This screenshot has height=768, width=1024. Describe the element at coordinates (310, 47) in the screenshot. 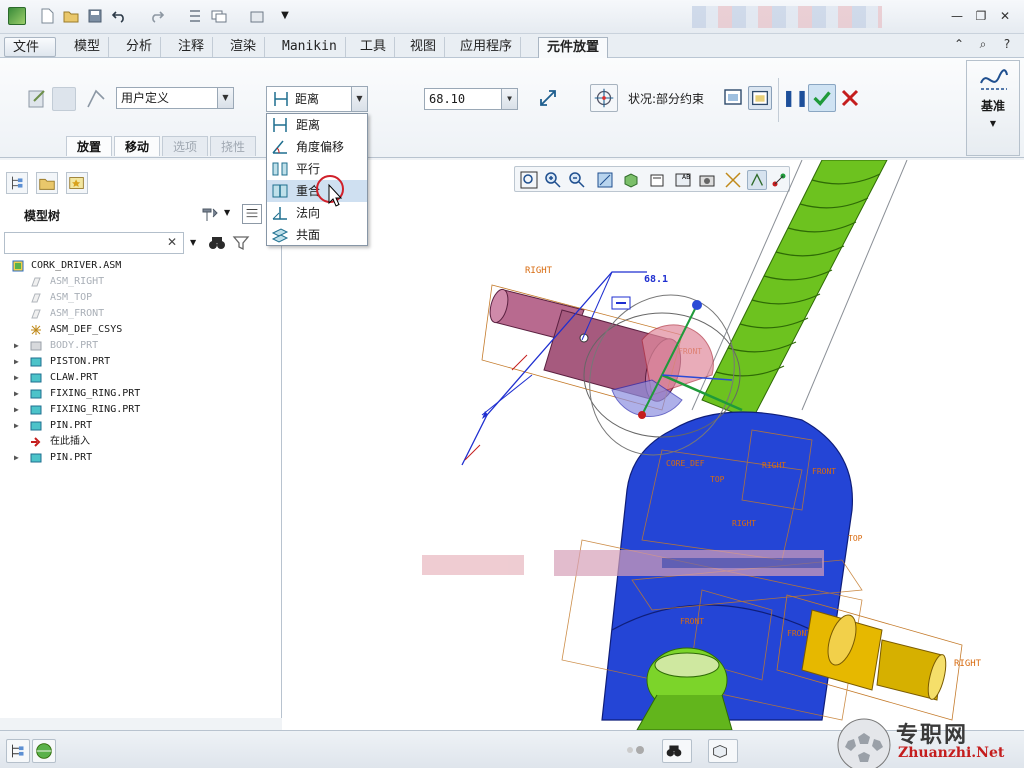

I see `tab-manikin: Manikin` at that location.